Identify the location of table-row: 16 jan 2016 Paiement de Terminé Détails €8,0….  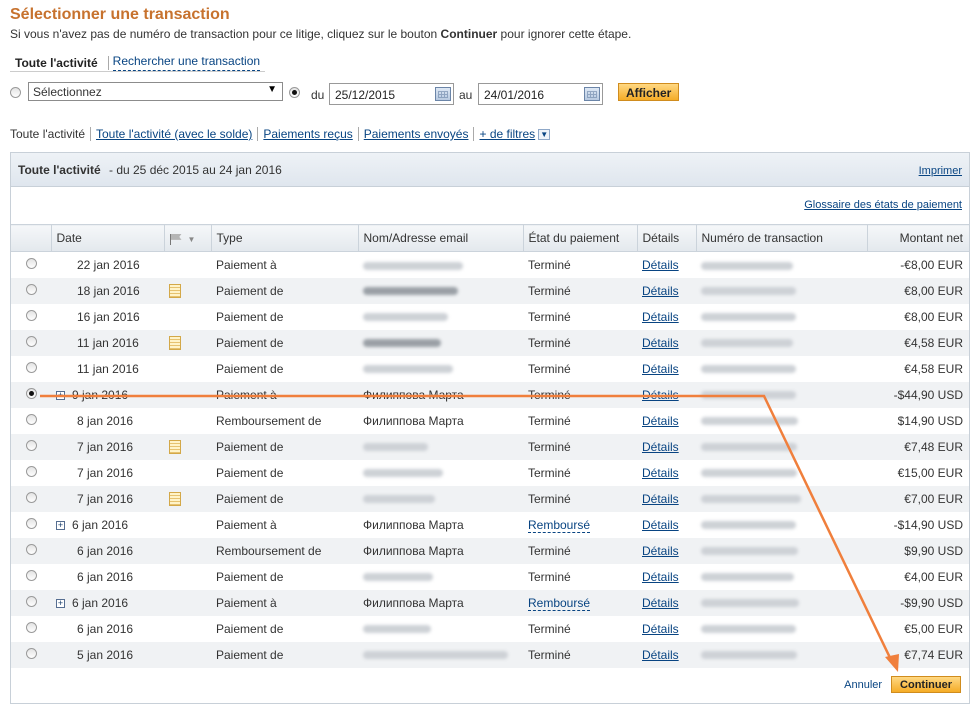
(490, 317).